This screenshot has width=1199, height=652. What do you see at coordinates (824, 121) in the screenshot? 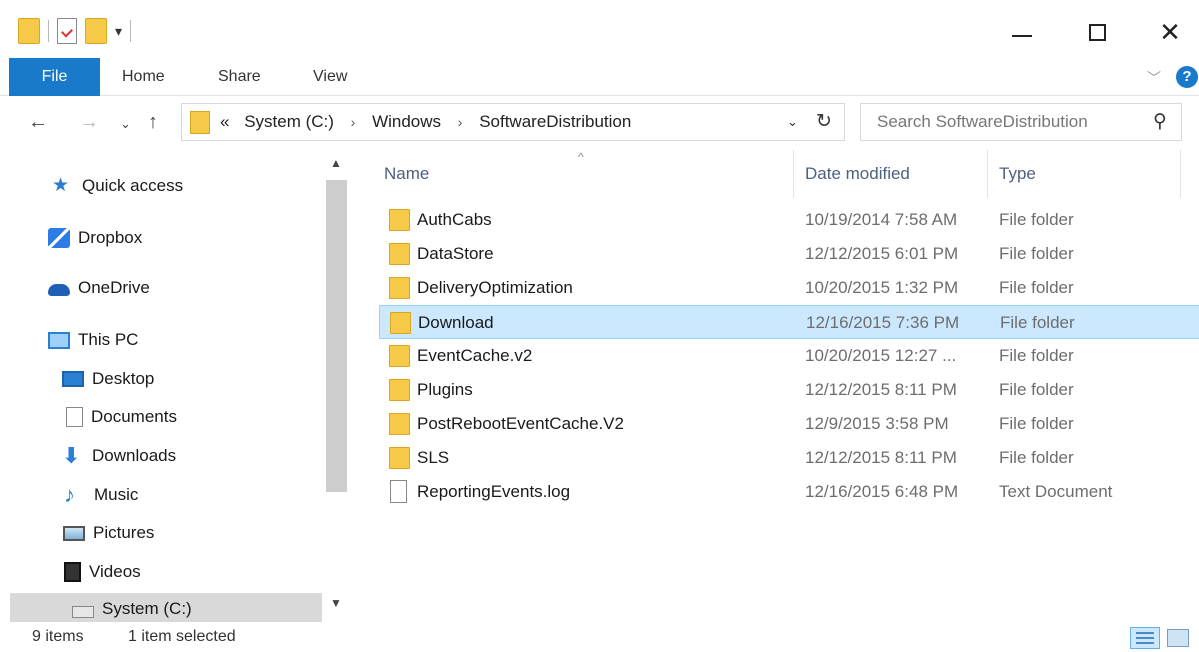
I see `refresh-icon: ↻` at bounding box center [824, 121].